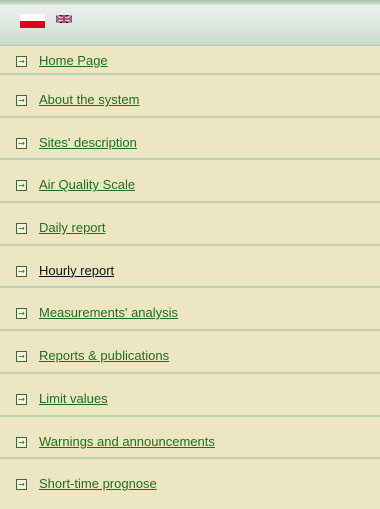  I want to click on menu-item-label: Hourly report, so click(76, 270).